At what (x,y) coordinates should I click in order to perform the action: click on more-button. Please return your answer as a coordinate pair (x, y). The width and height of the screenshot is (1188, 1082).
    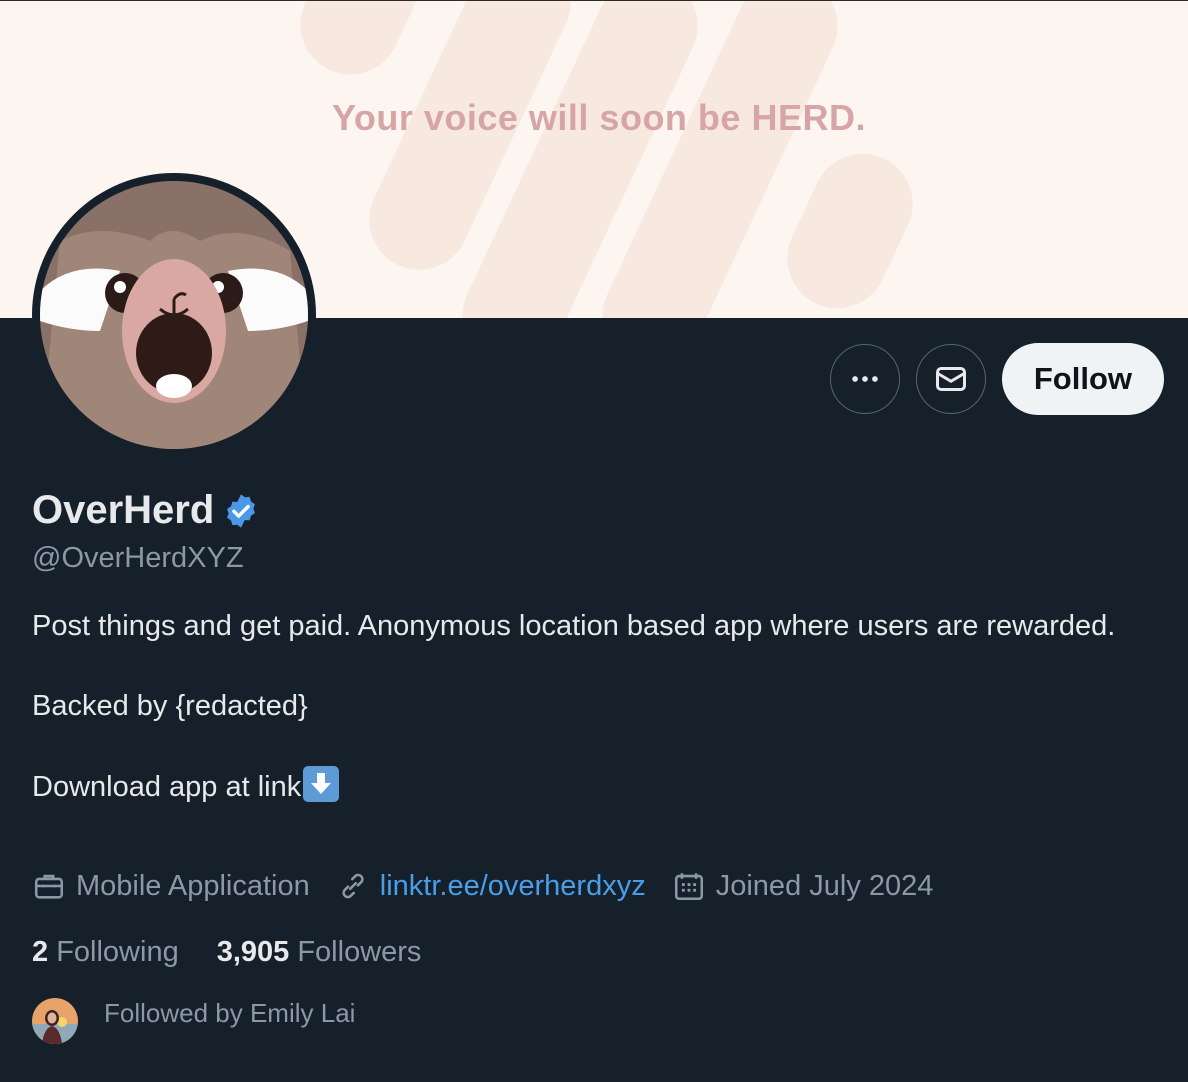
    Looking at the image, I should click on (864, 379).